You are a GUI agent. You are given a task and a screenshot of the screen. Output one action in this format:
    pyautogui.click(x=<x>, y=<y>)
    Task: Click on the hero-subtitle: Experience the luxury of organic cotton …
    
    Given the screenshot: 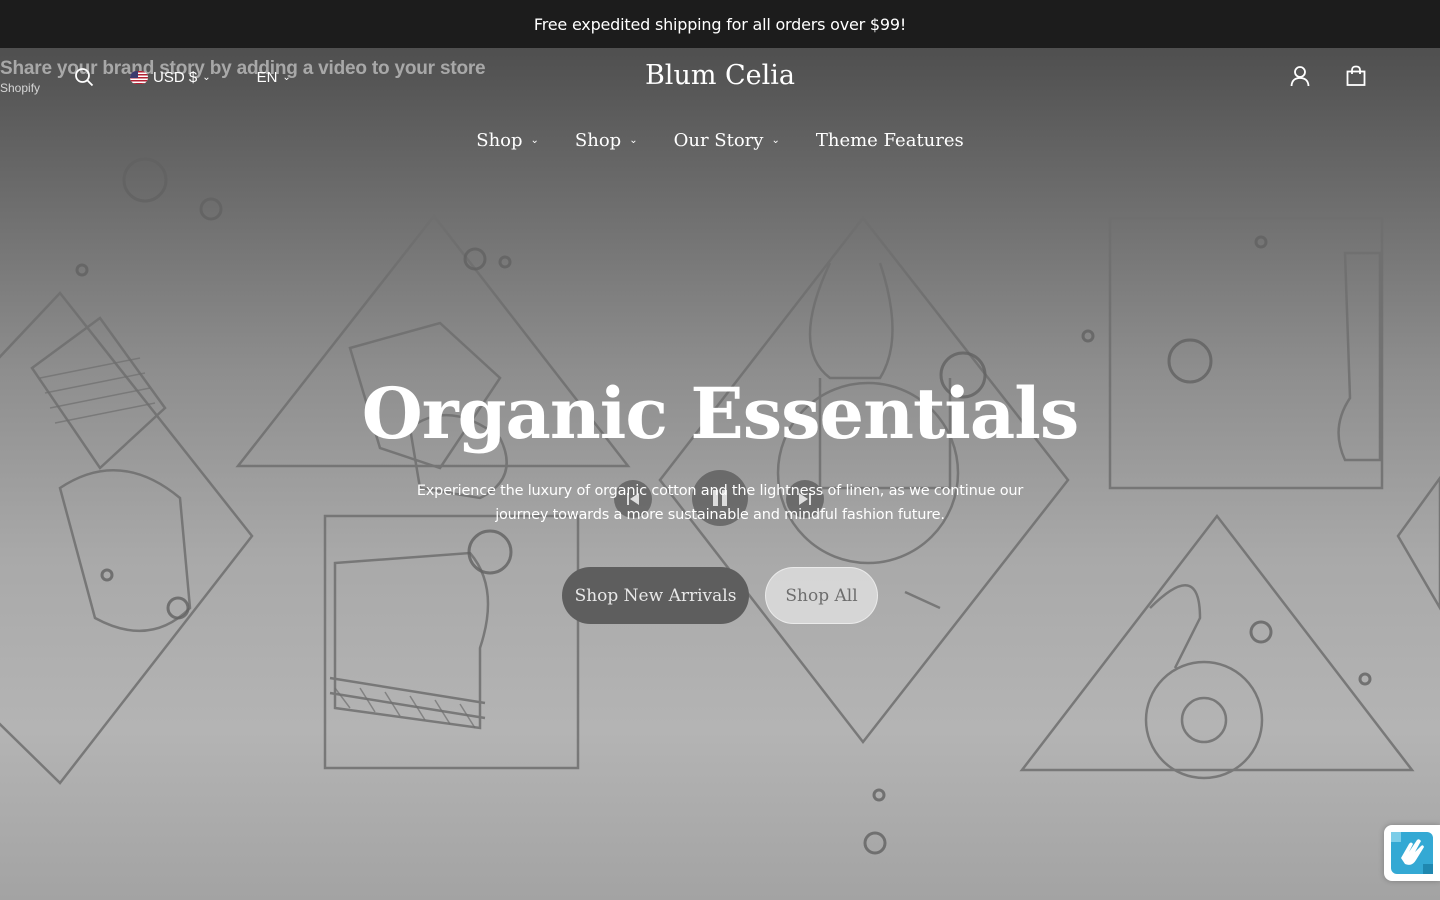 What is the action you would take?
    pyautogui.click(x=720, y=503)
    